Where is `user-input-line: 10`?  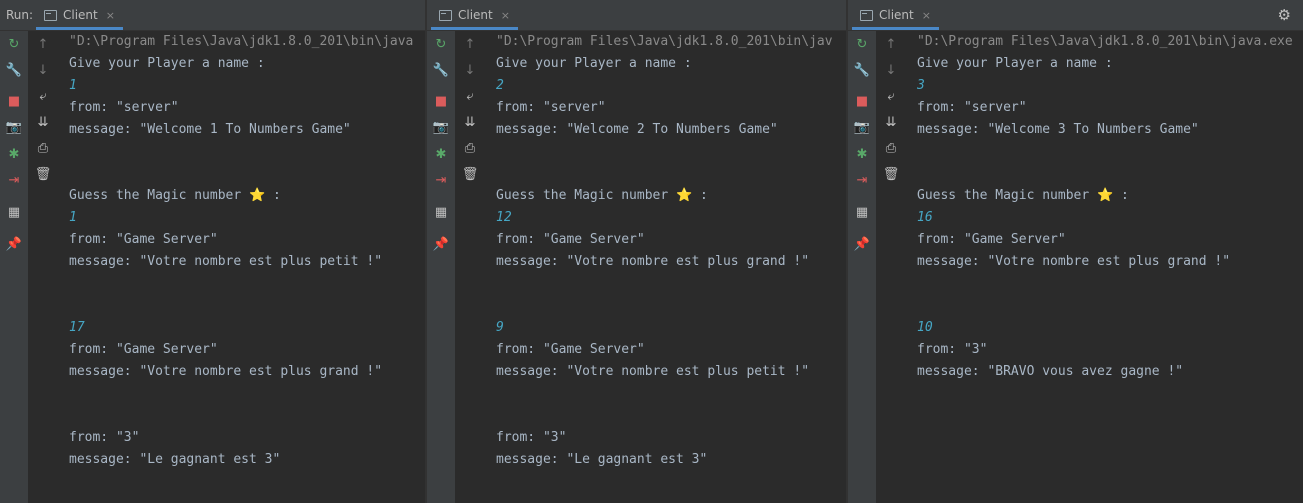 user-input-line: 10 is located at coordinates (925, 327).